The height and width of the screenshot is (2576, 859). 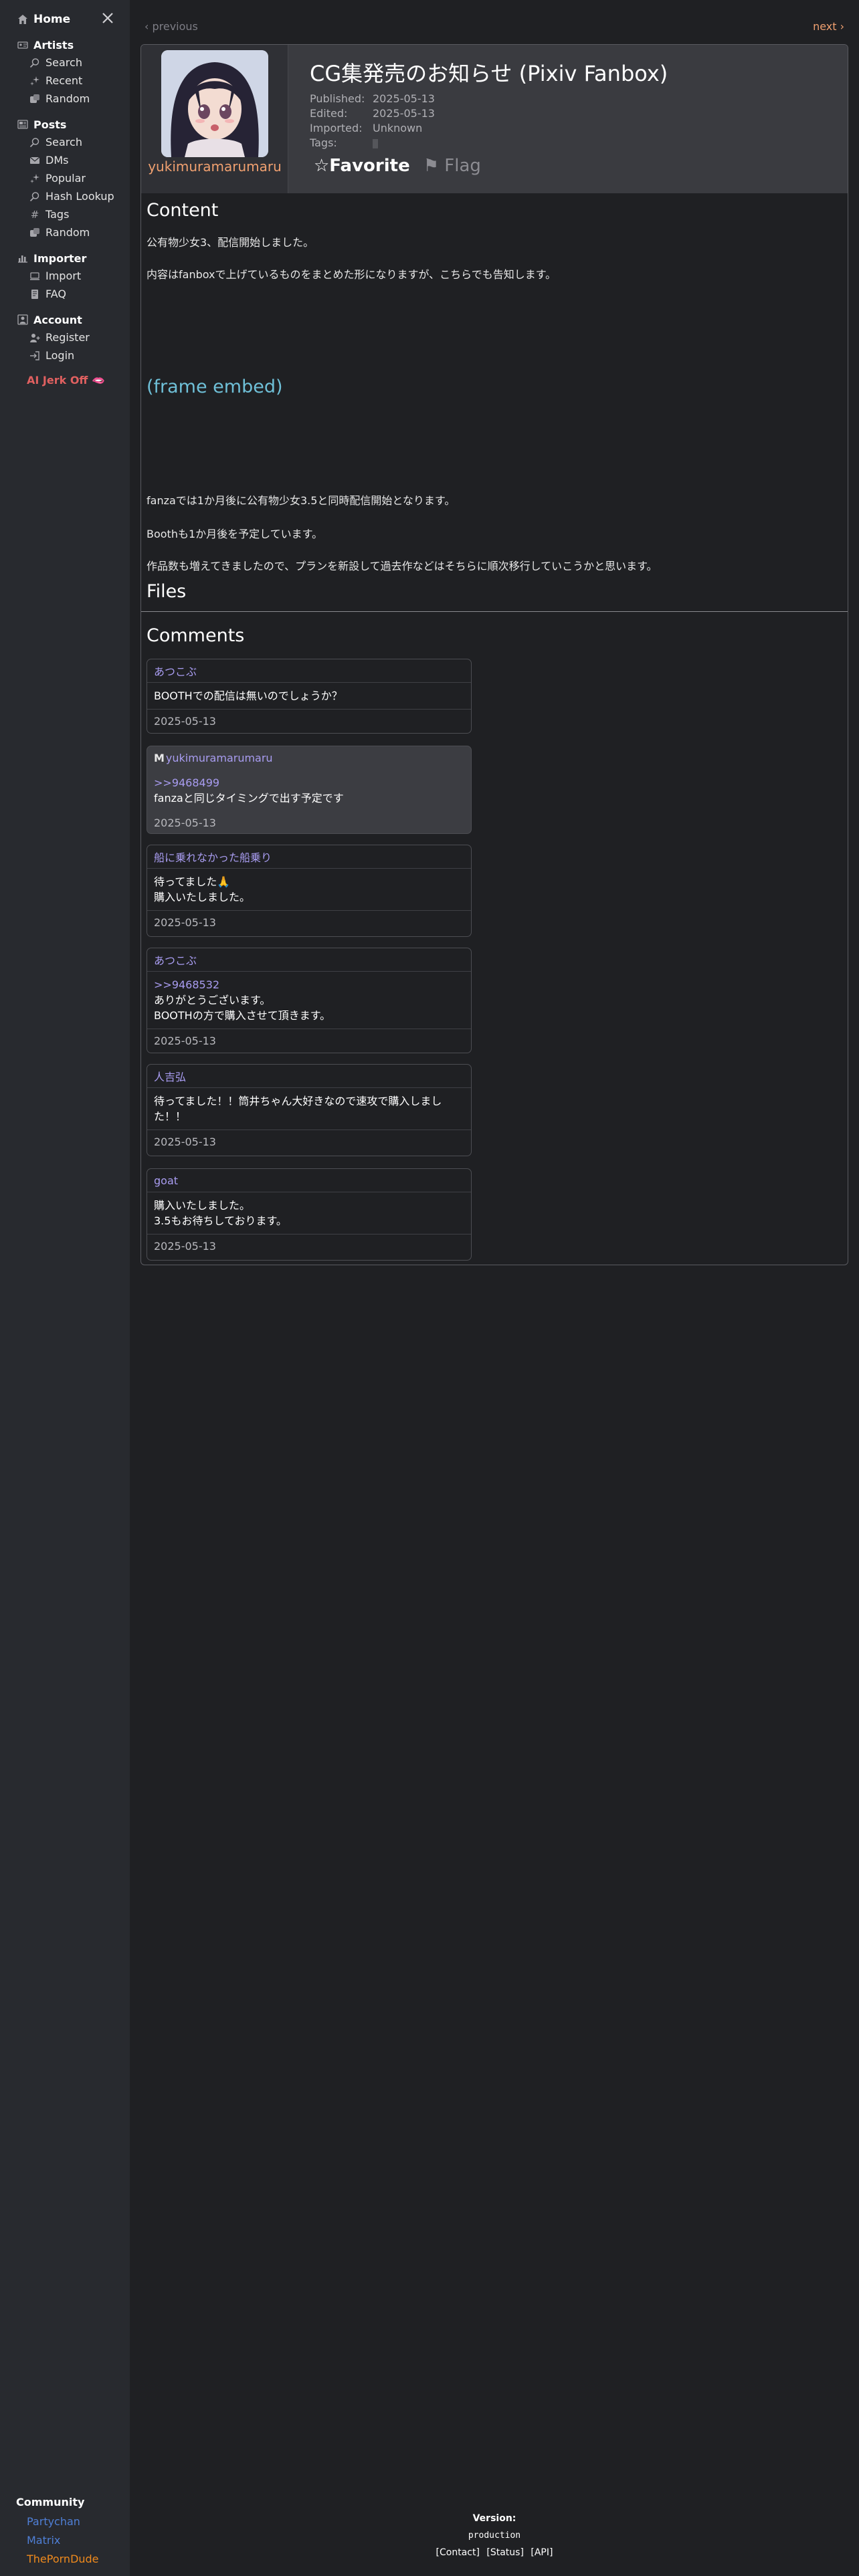 What do you see at coordinates (34, 294) in the screenshot?
I see `scroll-icon` at bounding box center [34, 294].